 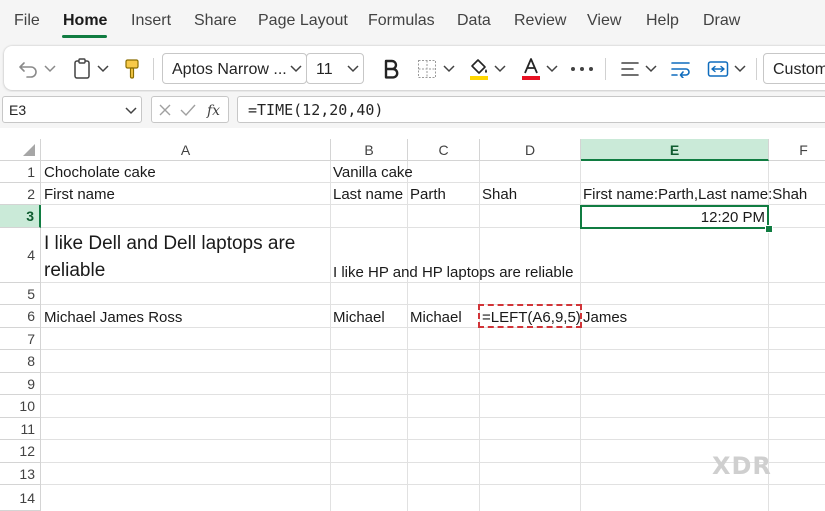 What do you see at coordinates (324, 69) in the screenshot?
I see `font-size-value: 11` at bounding box center [324, 69].